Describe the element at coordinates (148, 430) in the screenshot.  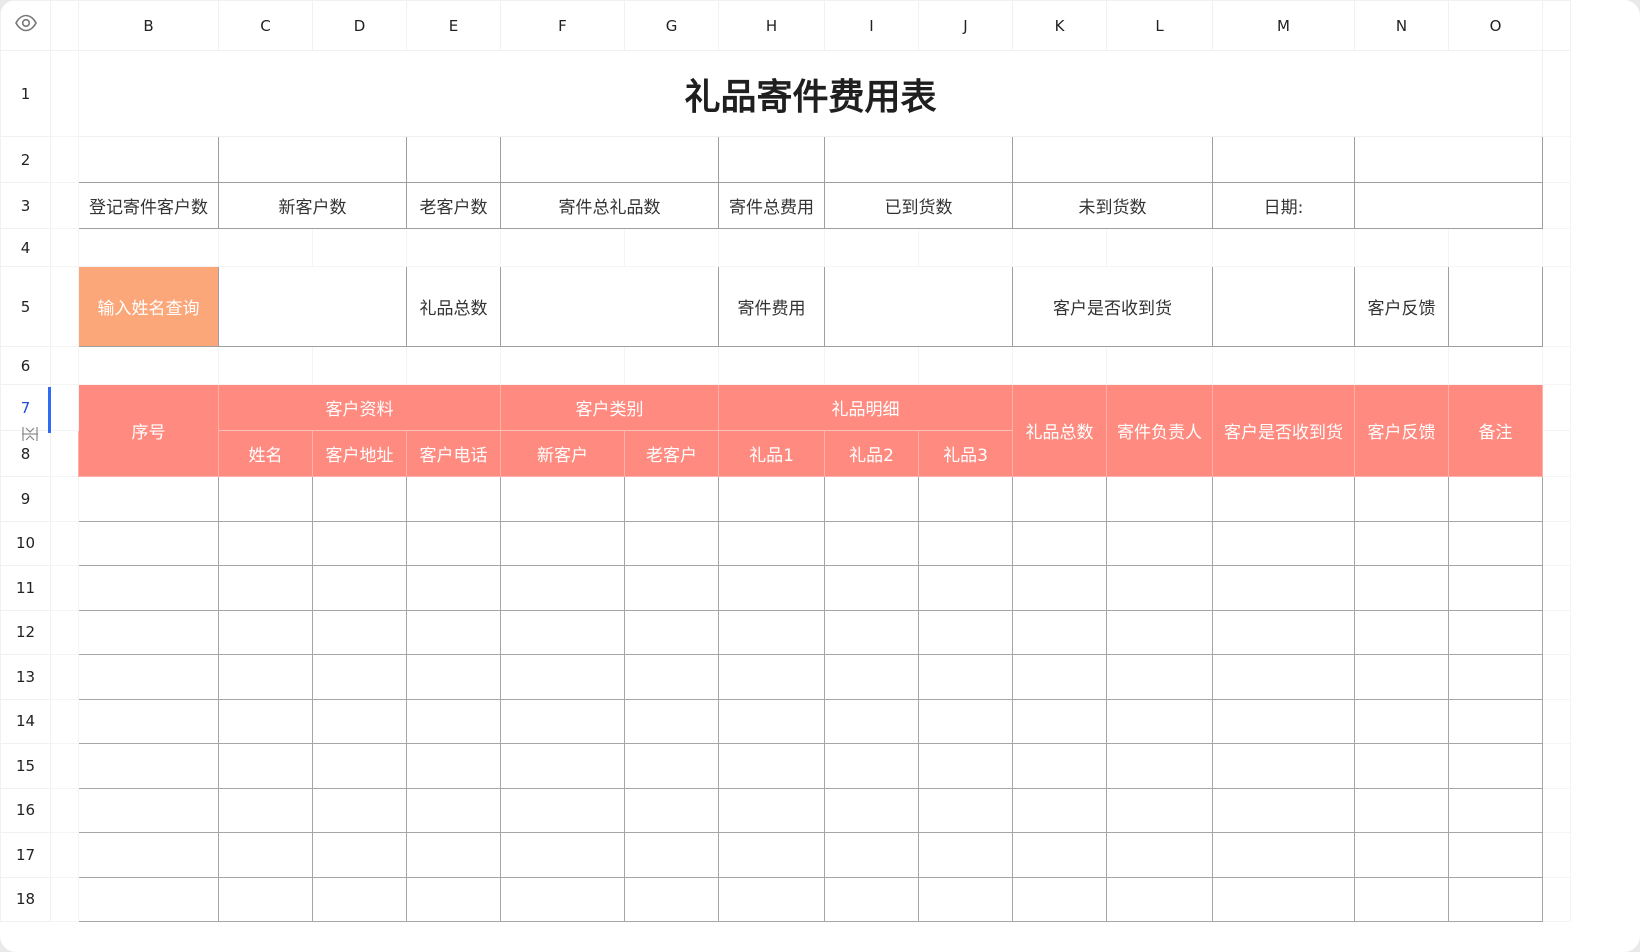
I see `header-seq: 序号` at that location.